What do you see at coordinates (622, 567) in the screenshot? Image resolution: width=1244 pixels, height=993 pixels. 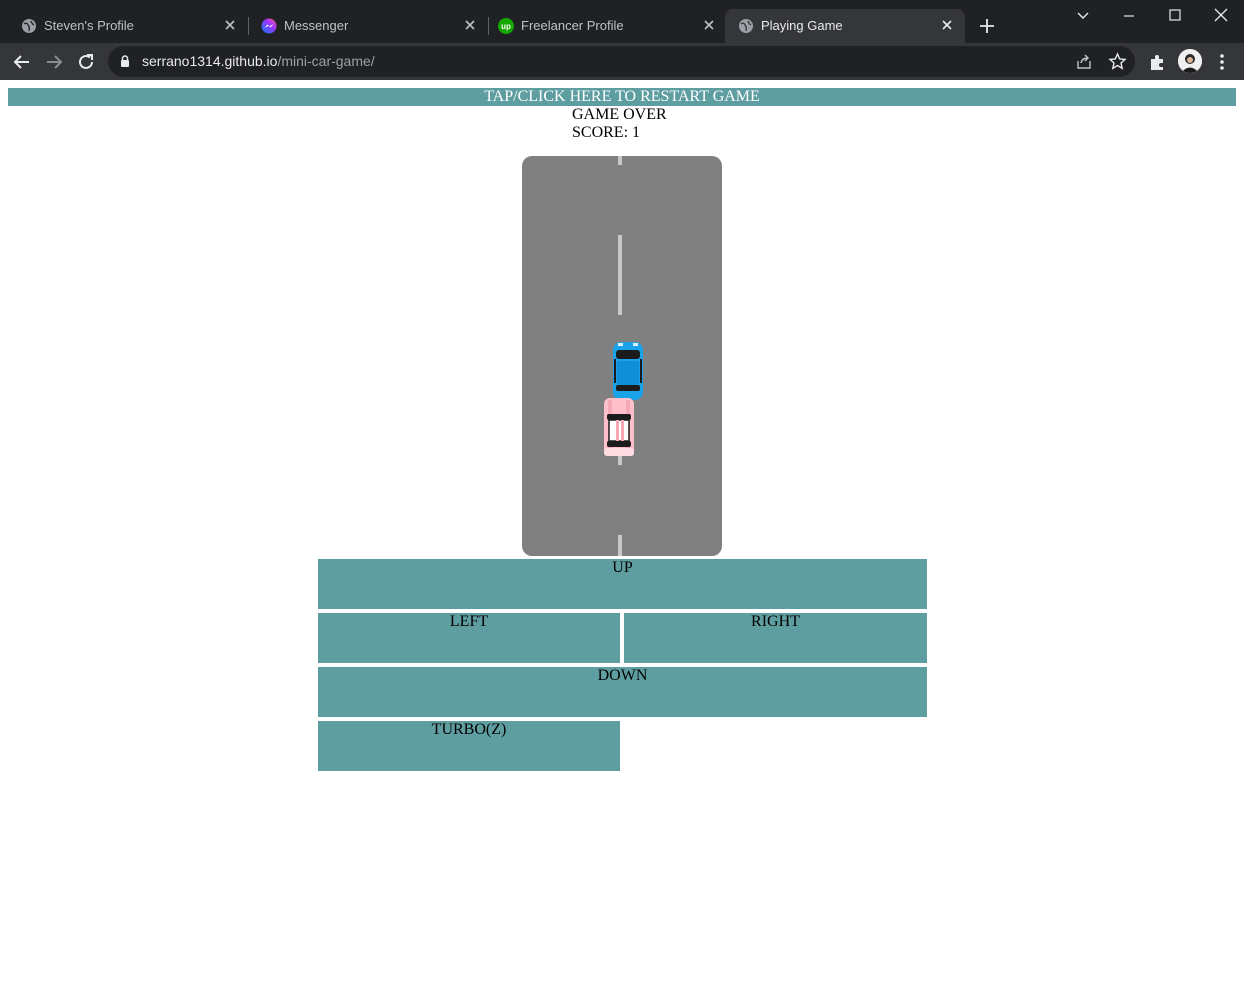 I see `up-button-label: UP` at bounding box center [622, 567].